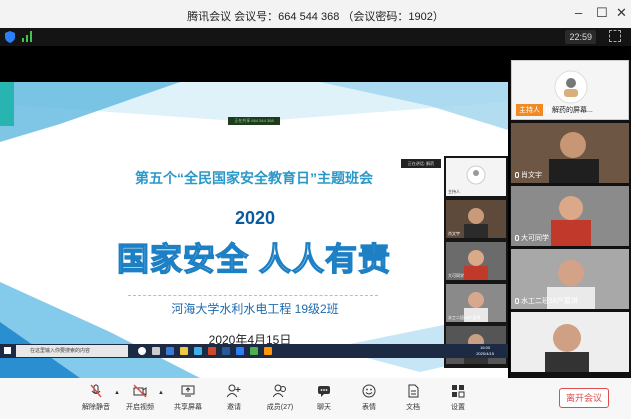 The image size is (631, 419). What do you see at coordinates (140, 391) in the screenshot?
I see `camera-off-icon` at bounding box center [140, 391].